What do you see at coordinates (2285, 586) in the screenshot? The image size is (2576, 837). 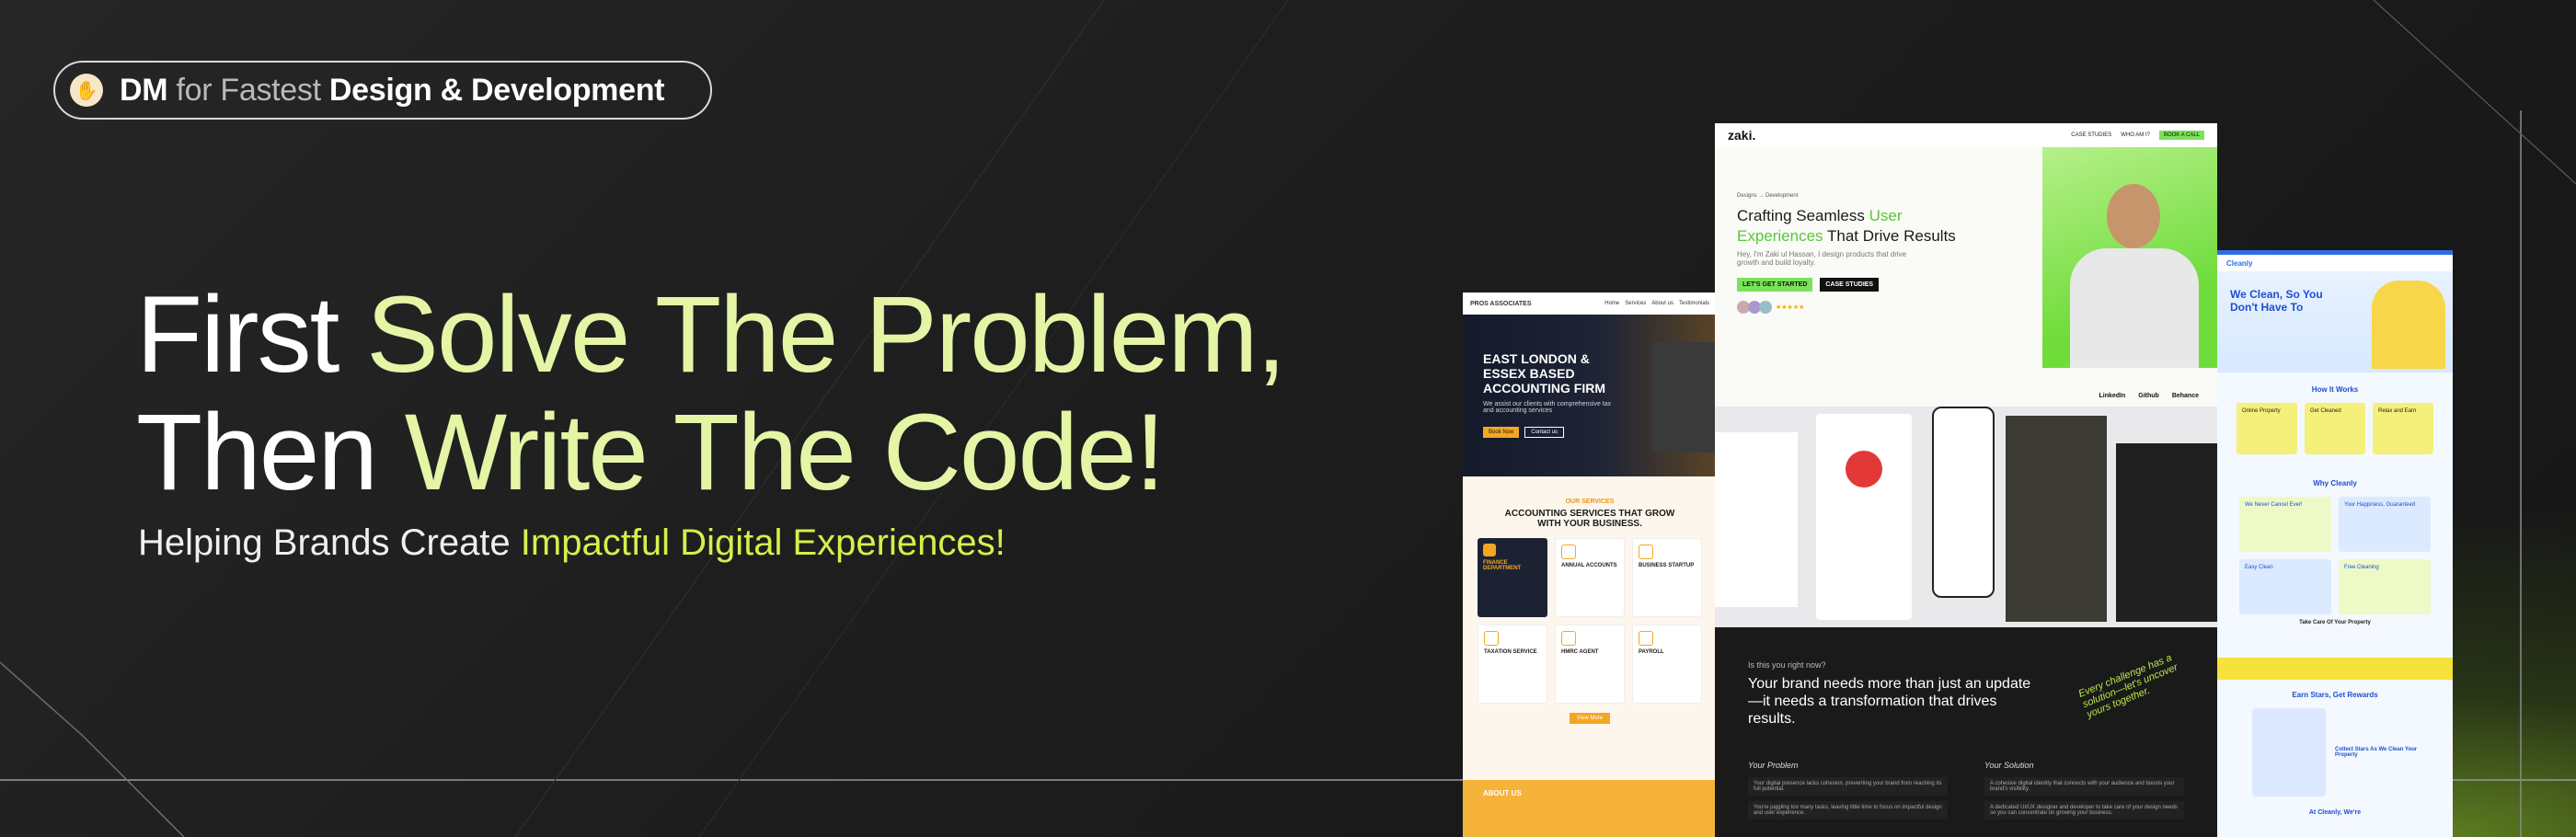 I see `why-card: Easy Clean` at bounding box center [2285, 586].